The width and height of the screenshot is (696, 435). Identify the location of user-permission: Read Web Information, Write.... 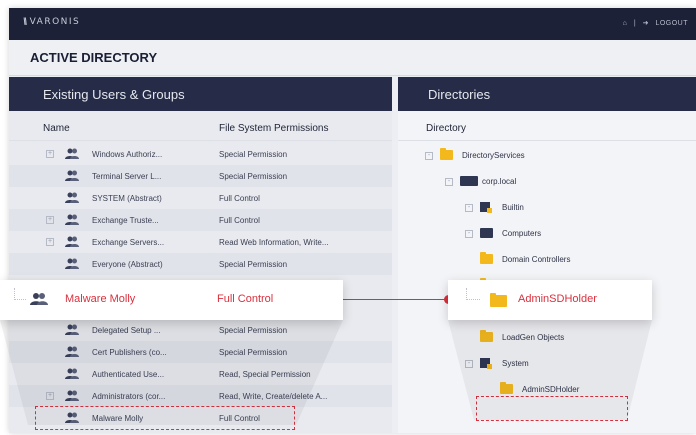
(274, 242).